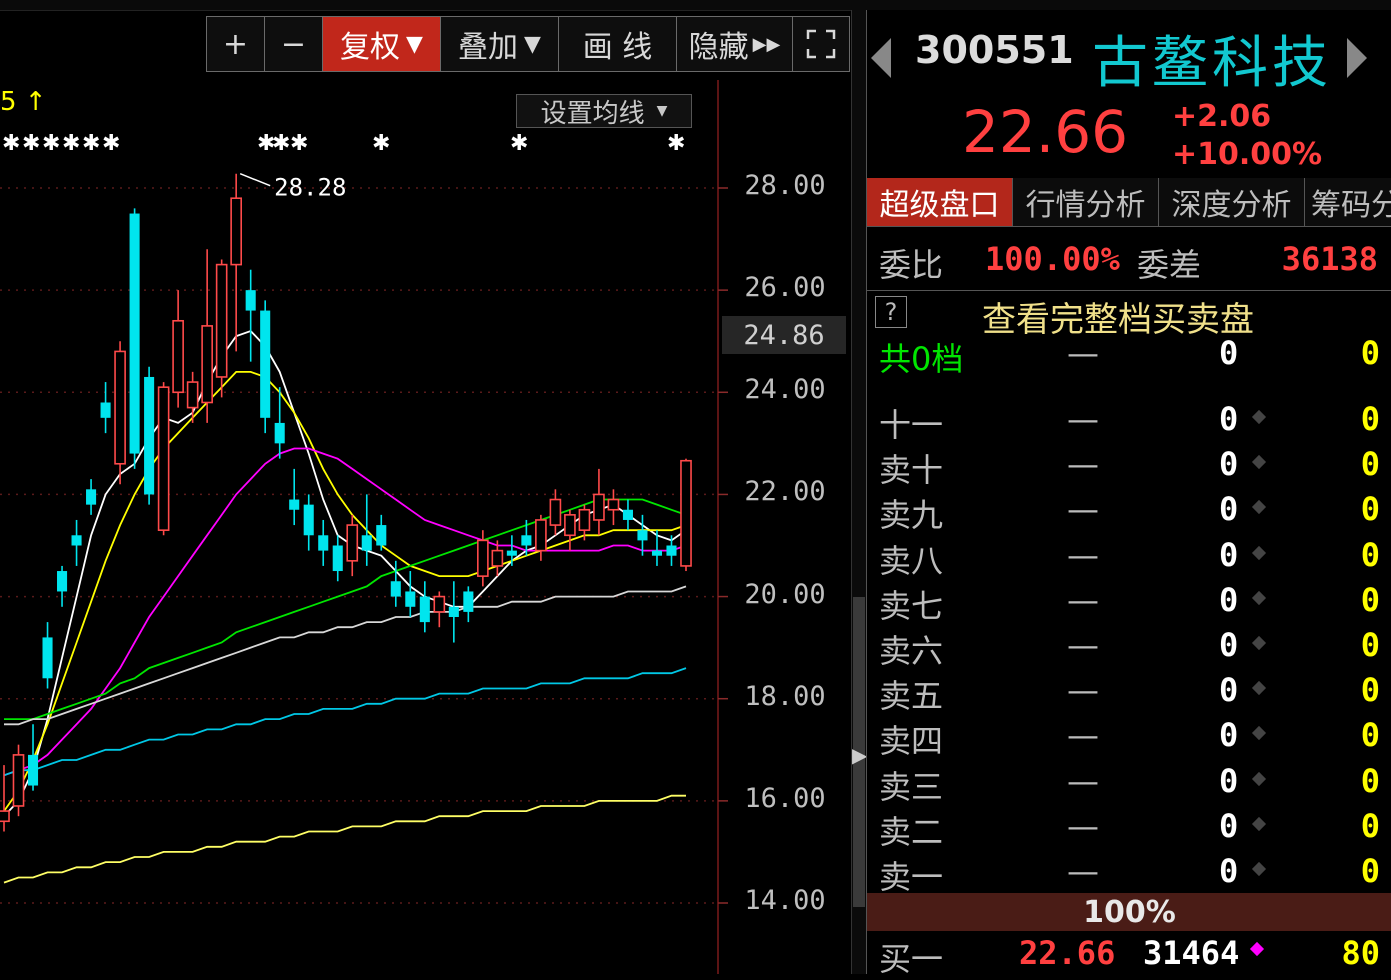 The width and height of the screenshot is (1391, 980). Describe the element at coordinates (1052, 259) in the screenshot. I see `weibi-value: 100.00%` at that location.